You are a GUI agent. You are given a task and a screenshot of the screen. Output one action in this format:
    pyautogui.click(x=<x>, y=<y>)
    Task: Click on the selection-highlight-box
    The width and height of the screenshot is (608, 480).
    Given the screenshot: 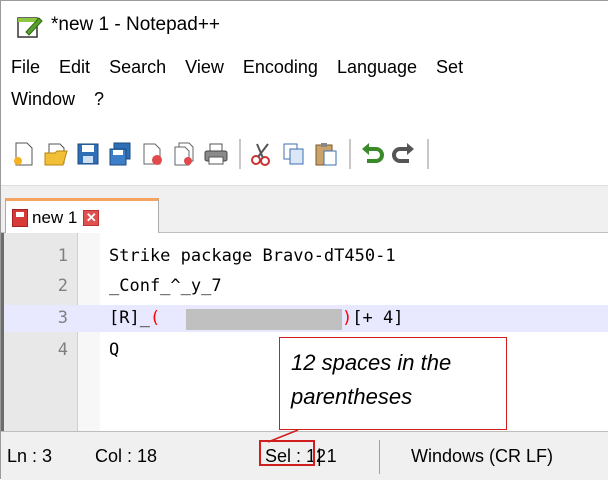 What is the action you would take?
    pyautogui.click(x=287, y=453)
    